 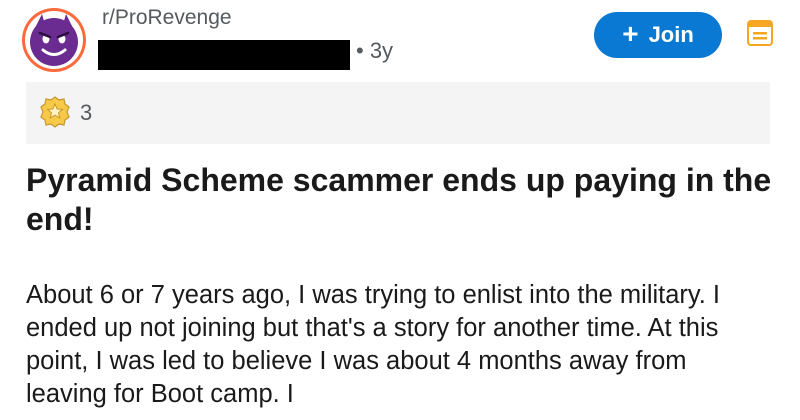 I want to click on award-icon, so click(x=55, y=114).